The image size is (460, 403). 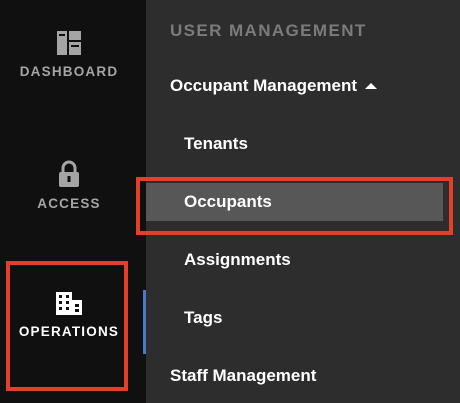 What do you see at coordinates (69, 43) in the screenshot?
I see `dashboard-icon` at bounding box center [69, 43].